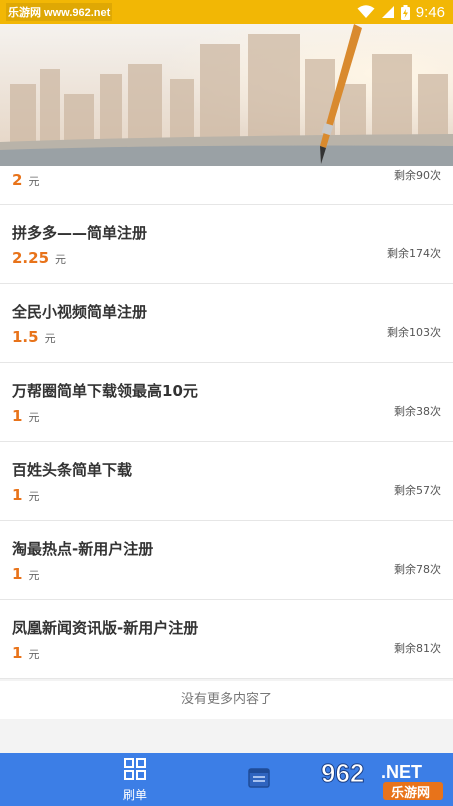 This screenshot has width=453, height=806. I want to click on 962-watermark-logo: 962 .NET 乐游网, so click(382, 779).